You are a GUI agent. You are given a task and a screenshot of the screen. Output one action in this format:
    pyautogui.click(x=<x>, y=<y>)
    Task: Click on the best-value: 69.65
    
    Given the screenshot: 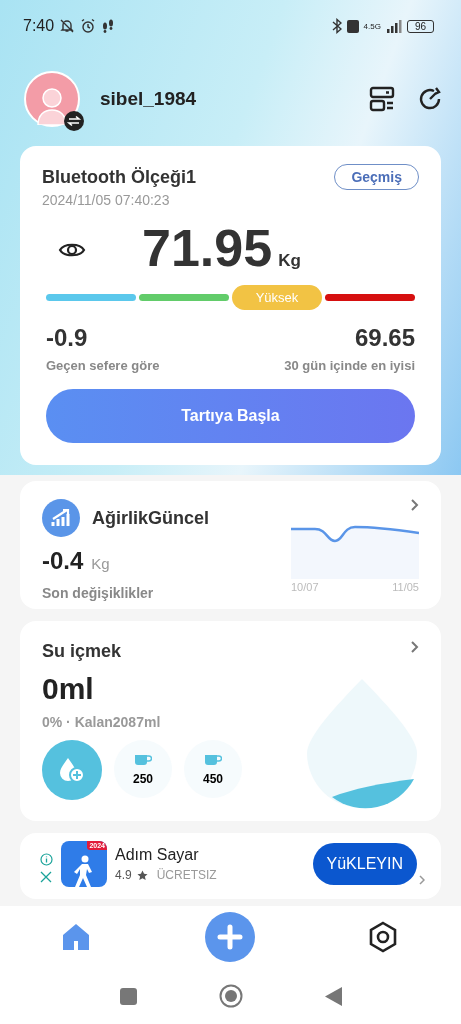 What is the action you would take?
    pyautogui.click(x=384, y=338)
    